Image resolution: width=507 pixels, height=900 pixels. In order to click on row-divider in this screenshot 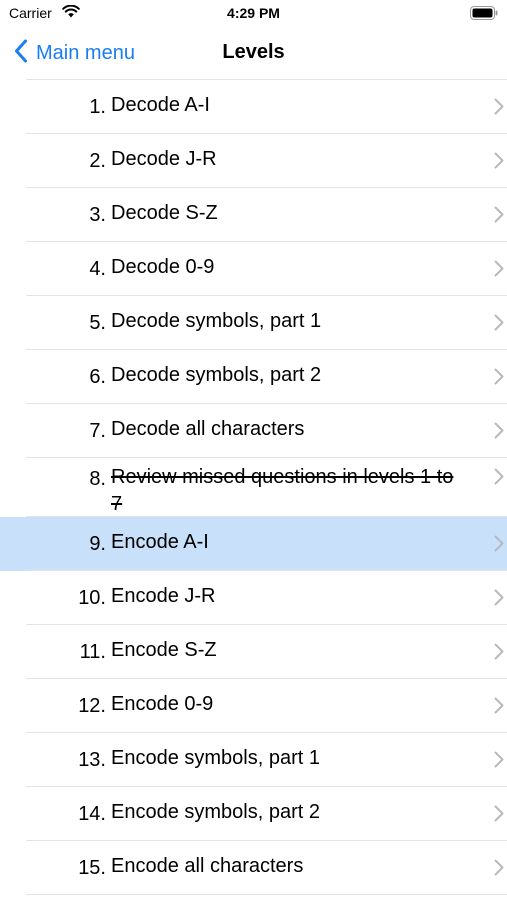, I will do `click(266, 894)`.